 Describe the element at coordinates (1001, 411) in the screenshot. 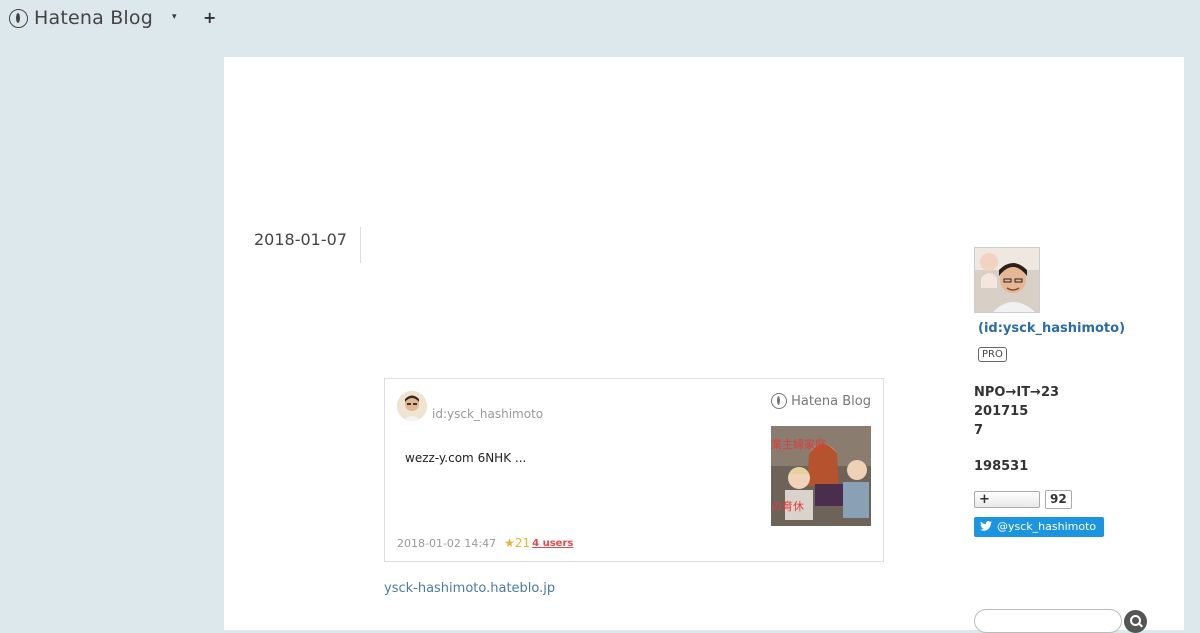

I see `bio-line: 201715` at that location.